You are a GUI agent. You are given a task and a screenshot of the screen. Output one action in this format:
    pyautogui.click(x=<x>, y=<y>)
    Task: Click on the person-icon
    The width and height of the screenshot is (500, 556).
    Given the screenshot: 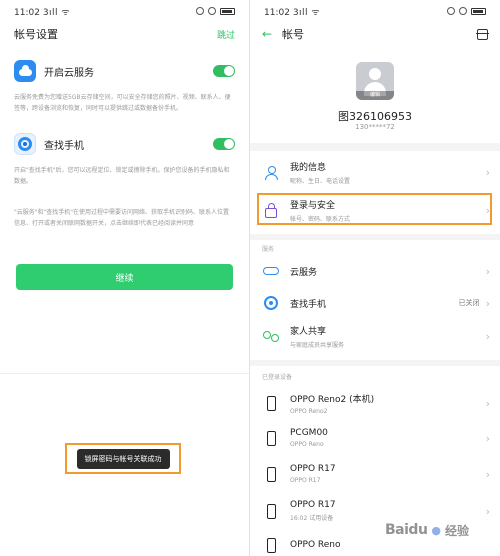 What is the action you would take?
    pyautogui.click(x=271, y=173)
    